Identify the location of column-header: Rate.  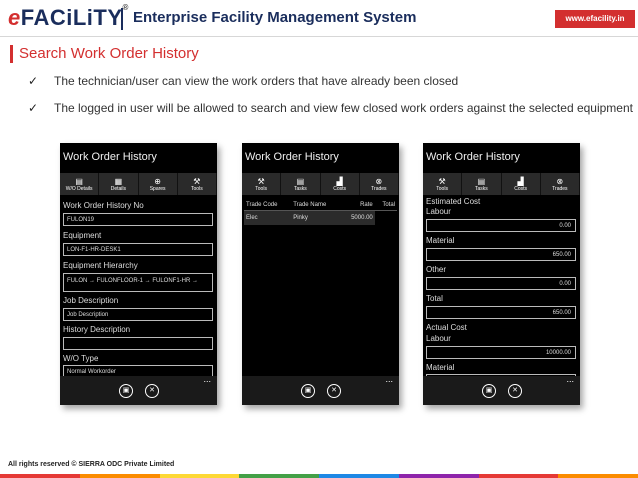
(357, 205).